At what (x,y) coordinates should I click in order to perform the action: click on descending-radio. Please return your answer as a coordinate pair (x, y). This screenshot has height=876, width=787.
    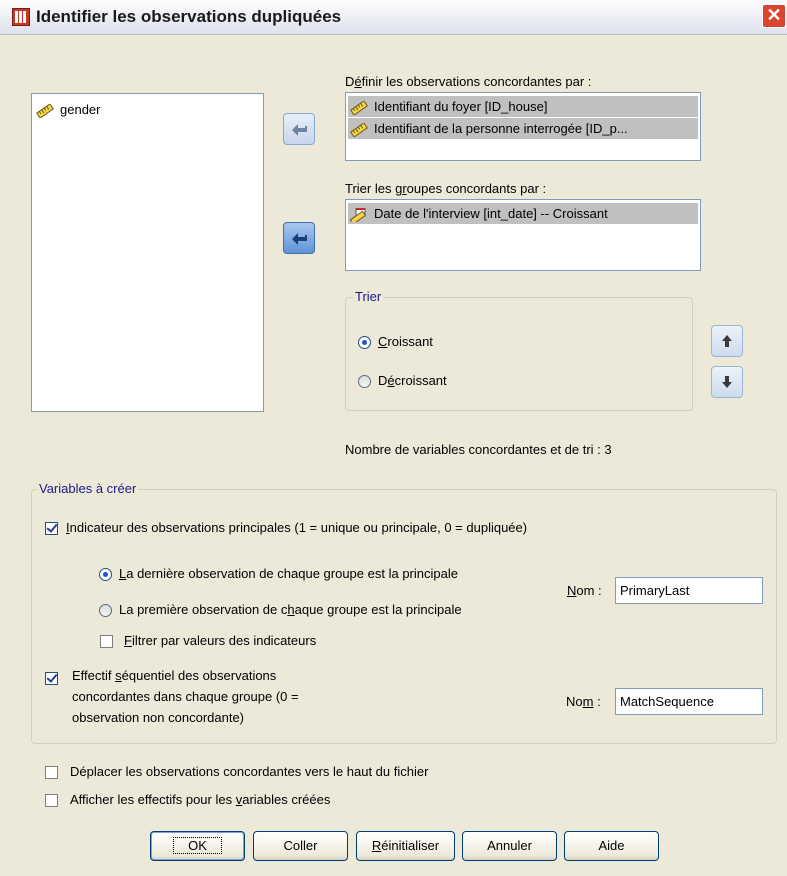
    Looking at the image, I should click on (364, 381).